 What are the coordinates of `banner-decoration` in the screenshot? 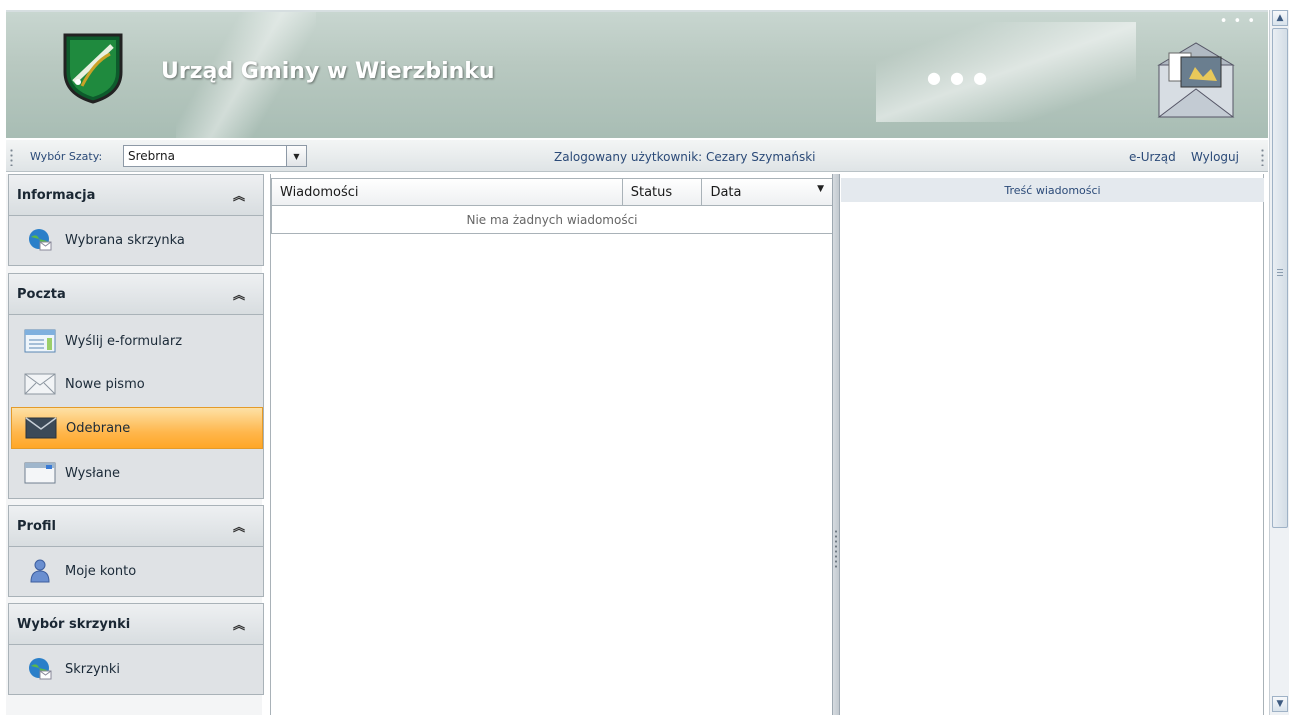 It's located at (1006, 72).